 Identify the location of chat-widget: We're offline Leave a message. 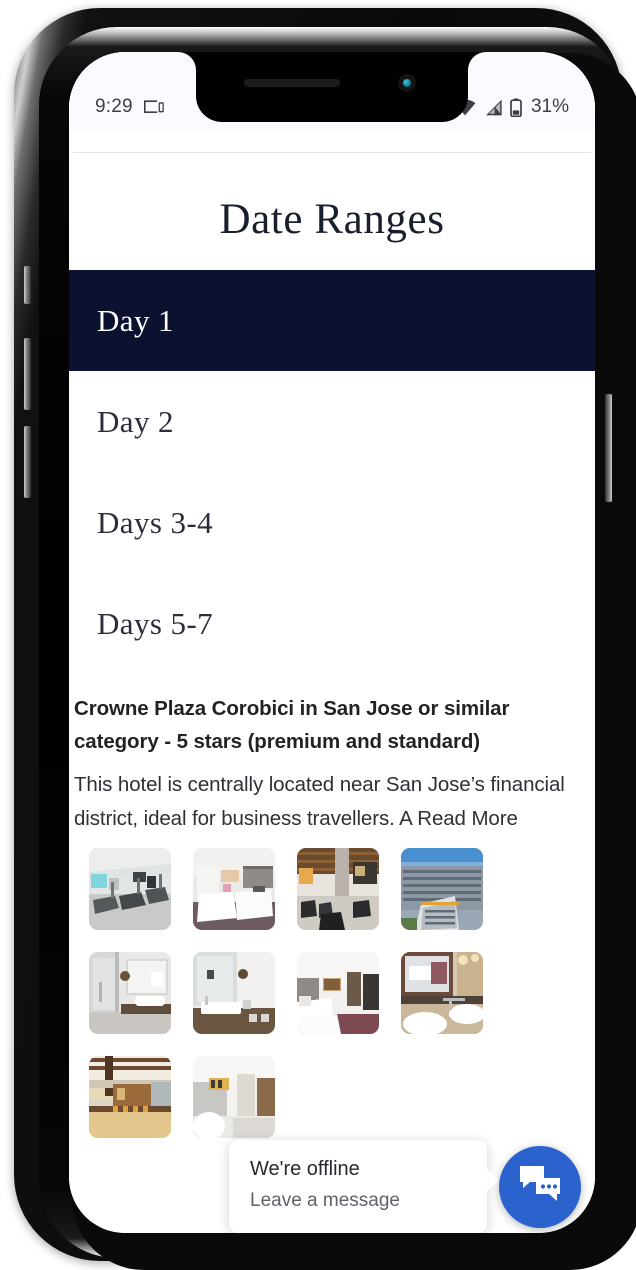
(405, 1186).